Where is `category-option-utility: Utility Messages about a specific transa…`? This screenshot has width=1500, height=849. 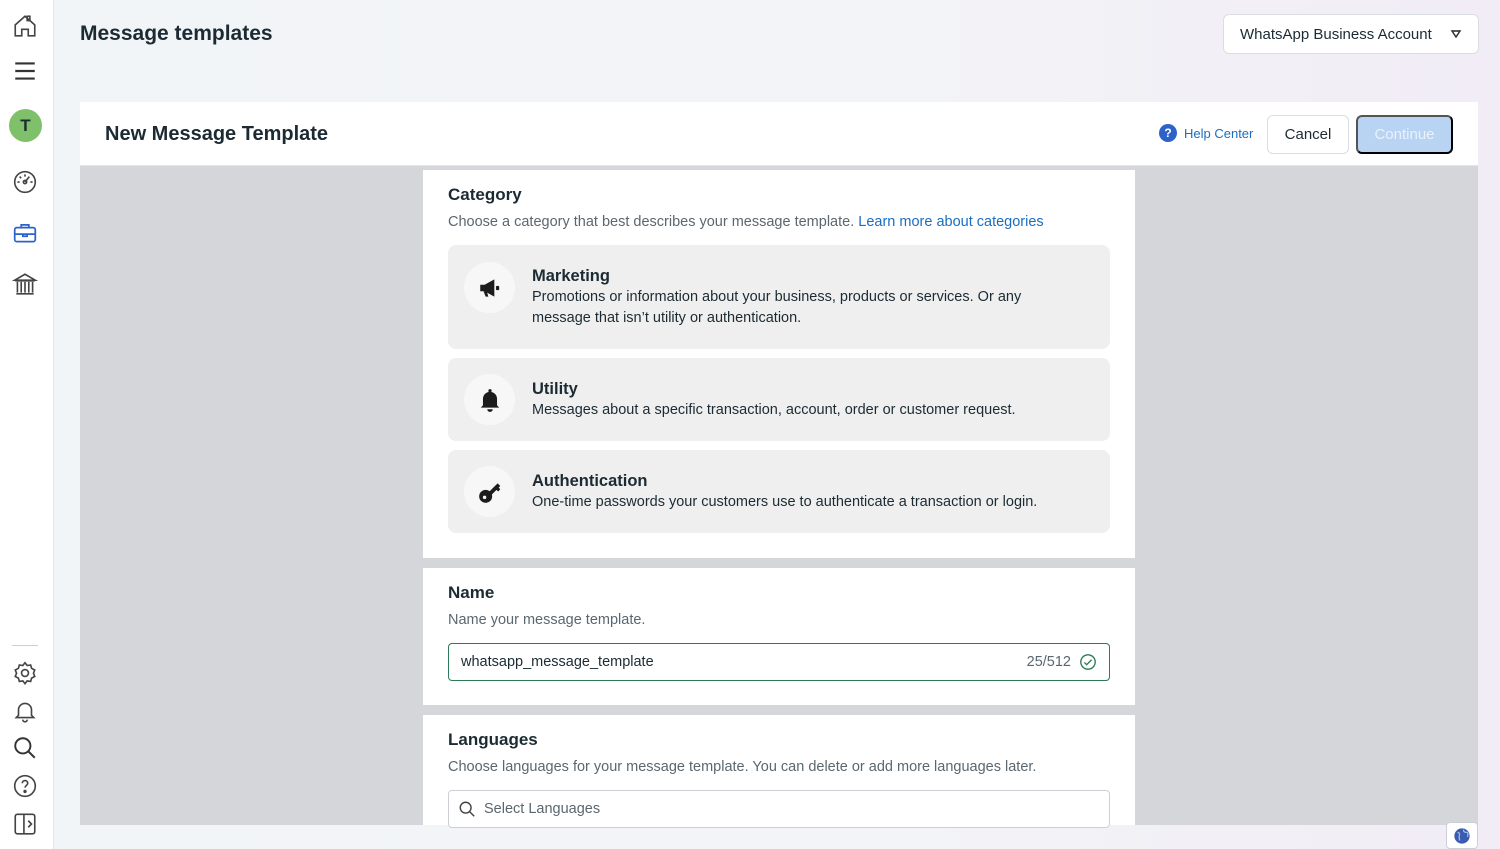 category-option-utility: Utility Messages about a specific transa… is located at coordinates (779, 399).